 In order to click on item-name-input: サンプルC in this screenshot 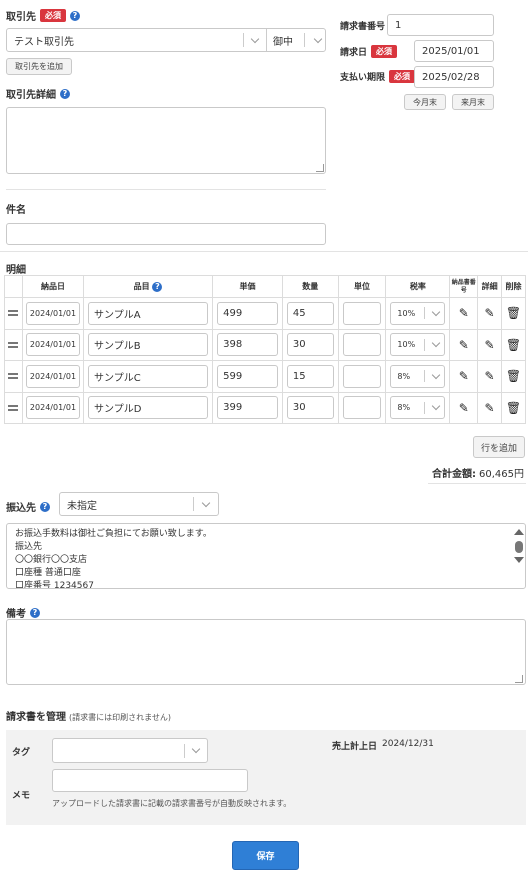, I will do `click(148, 376)`.